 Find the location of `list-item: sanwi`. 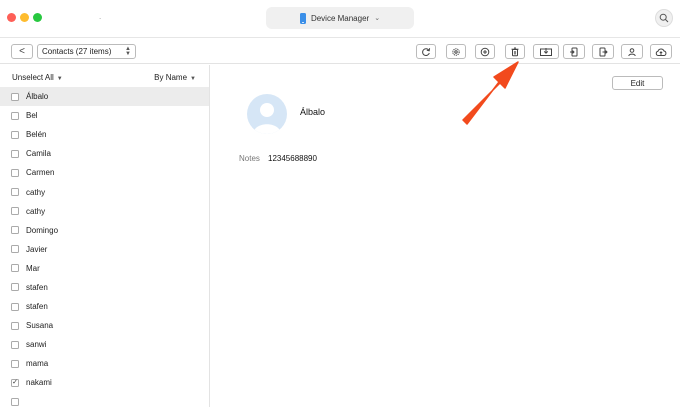

list-item: sanwi is located at coordinates (104, 344).